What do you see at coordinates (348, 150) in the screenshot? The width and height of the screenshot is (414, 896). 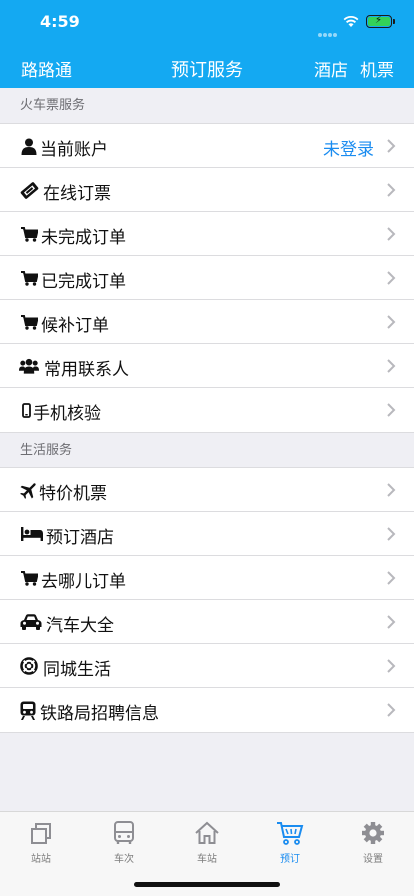 I see `login-status: 未登录` at bounding box center [348, 150].